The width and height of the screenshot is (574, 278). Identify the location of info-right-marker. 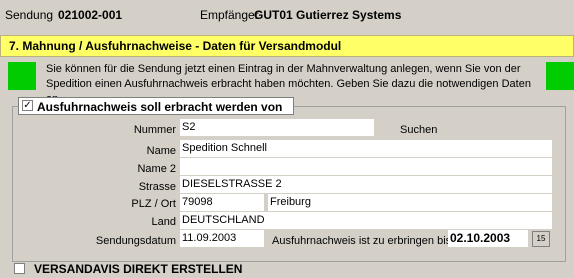
(560, 76).